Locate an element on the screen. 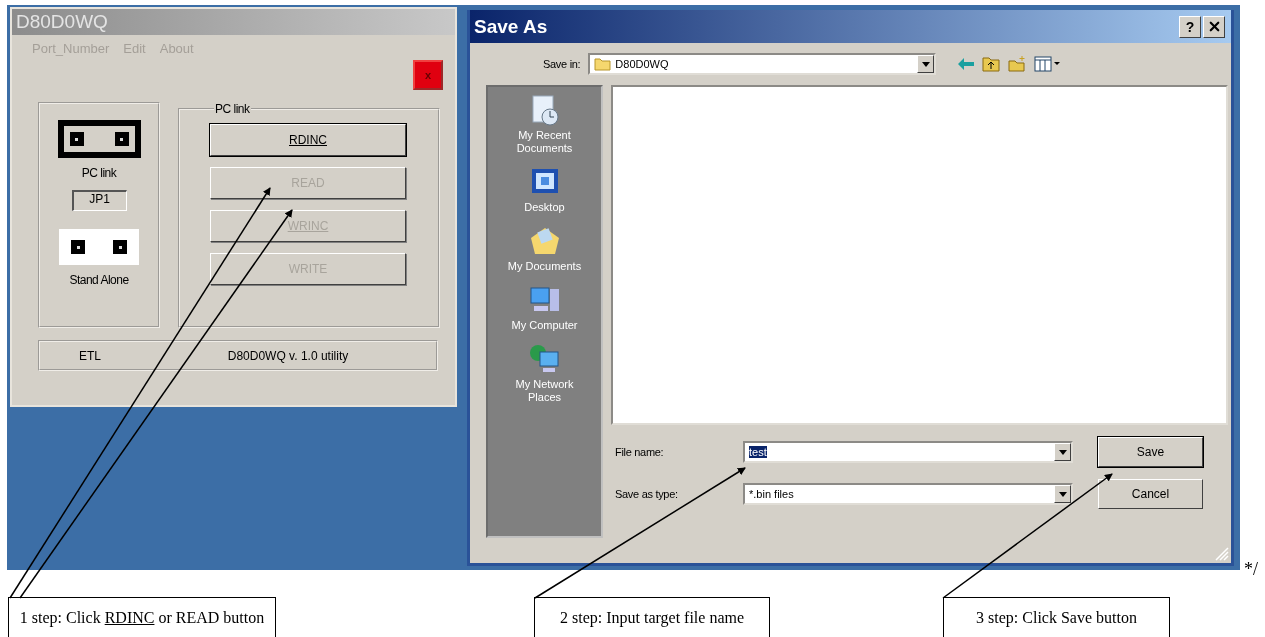 This screenshot has width=1265, height=637. places-item: My Documents is located at coordinates (544, 248).